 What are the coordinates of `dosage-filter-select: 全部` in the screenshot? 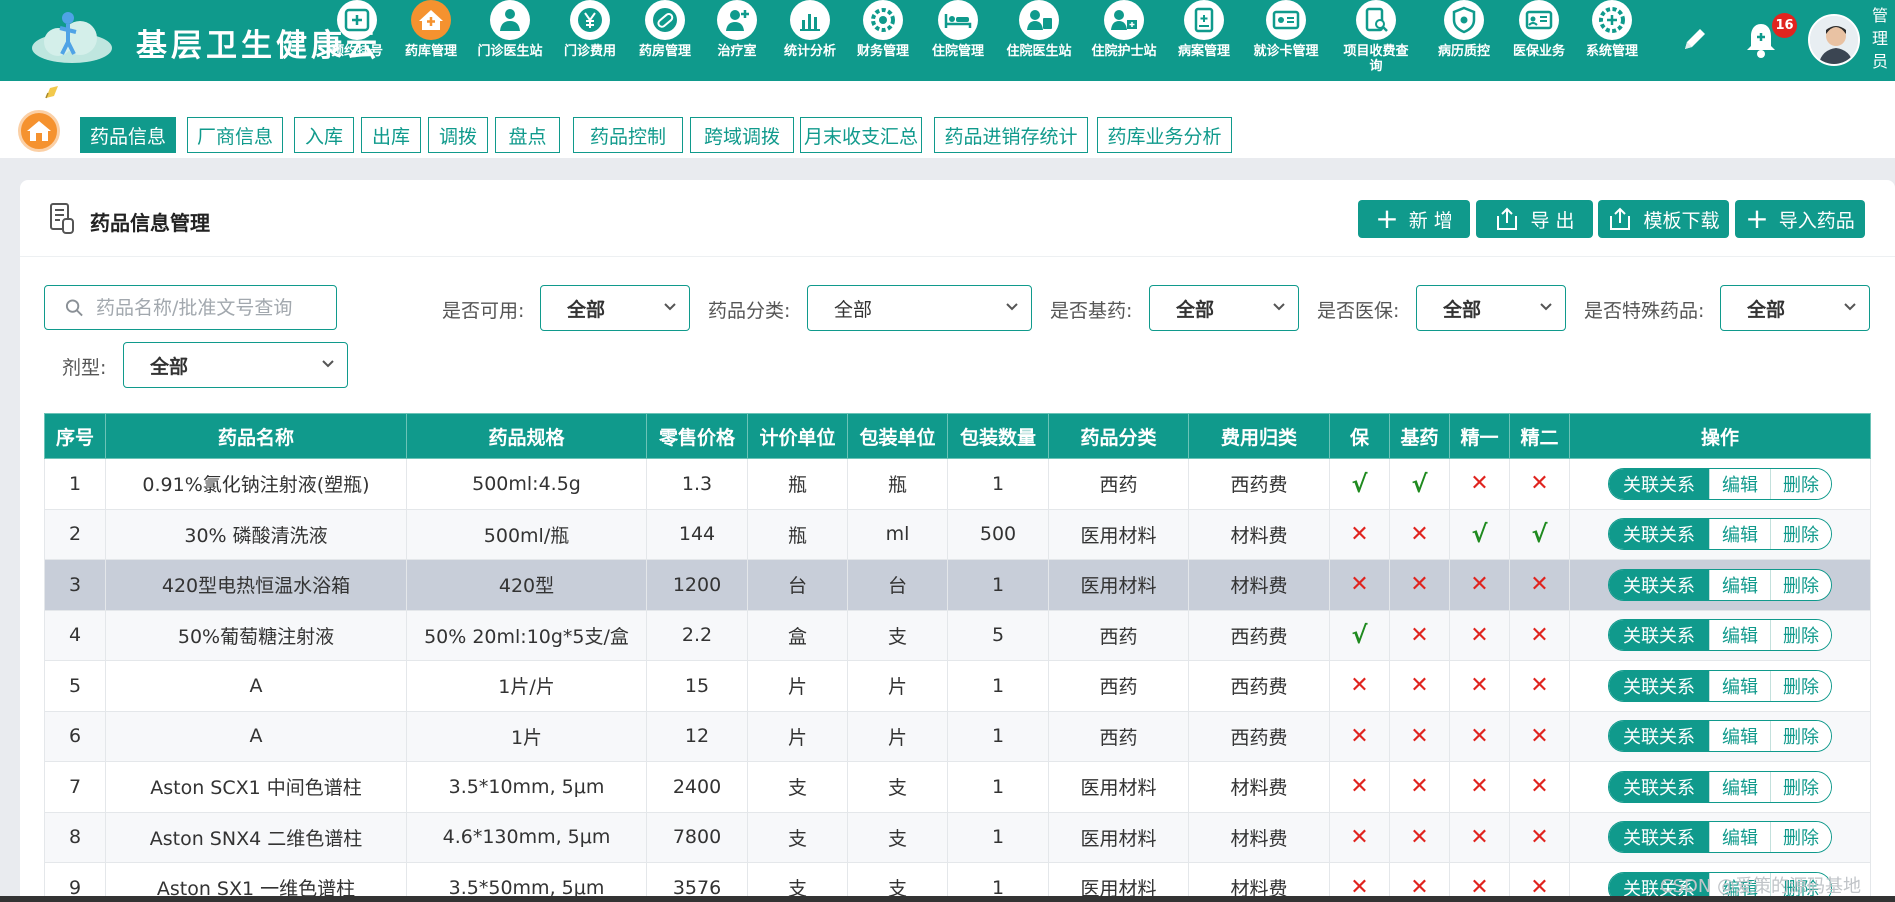 It's located at (235, 365).